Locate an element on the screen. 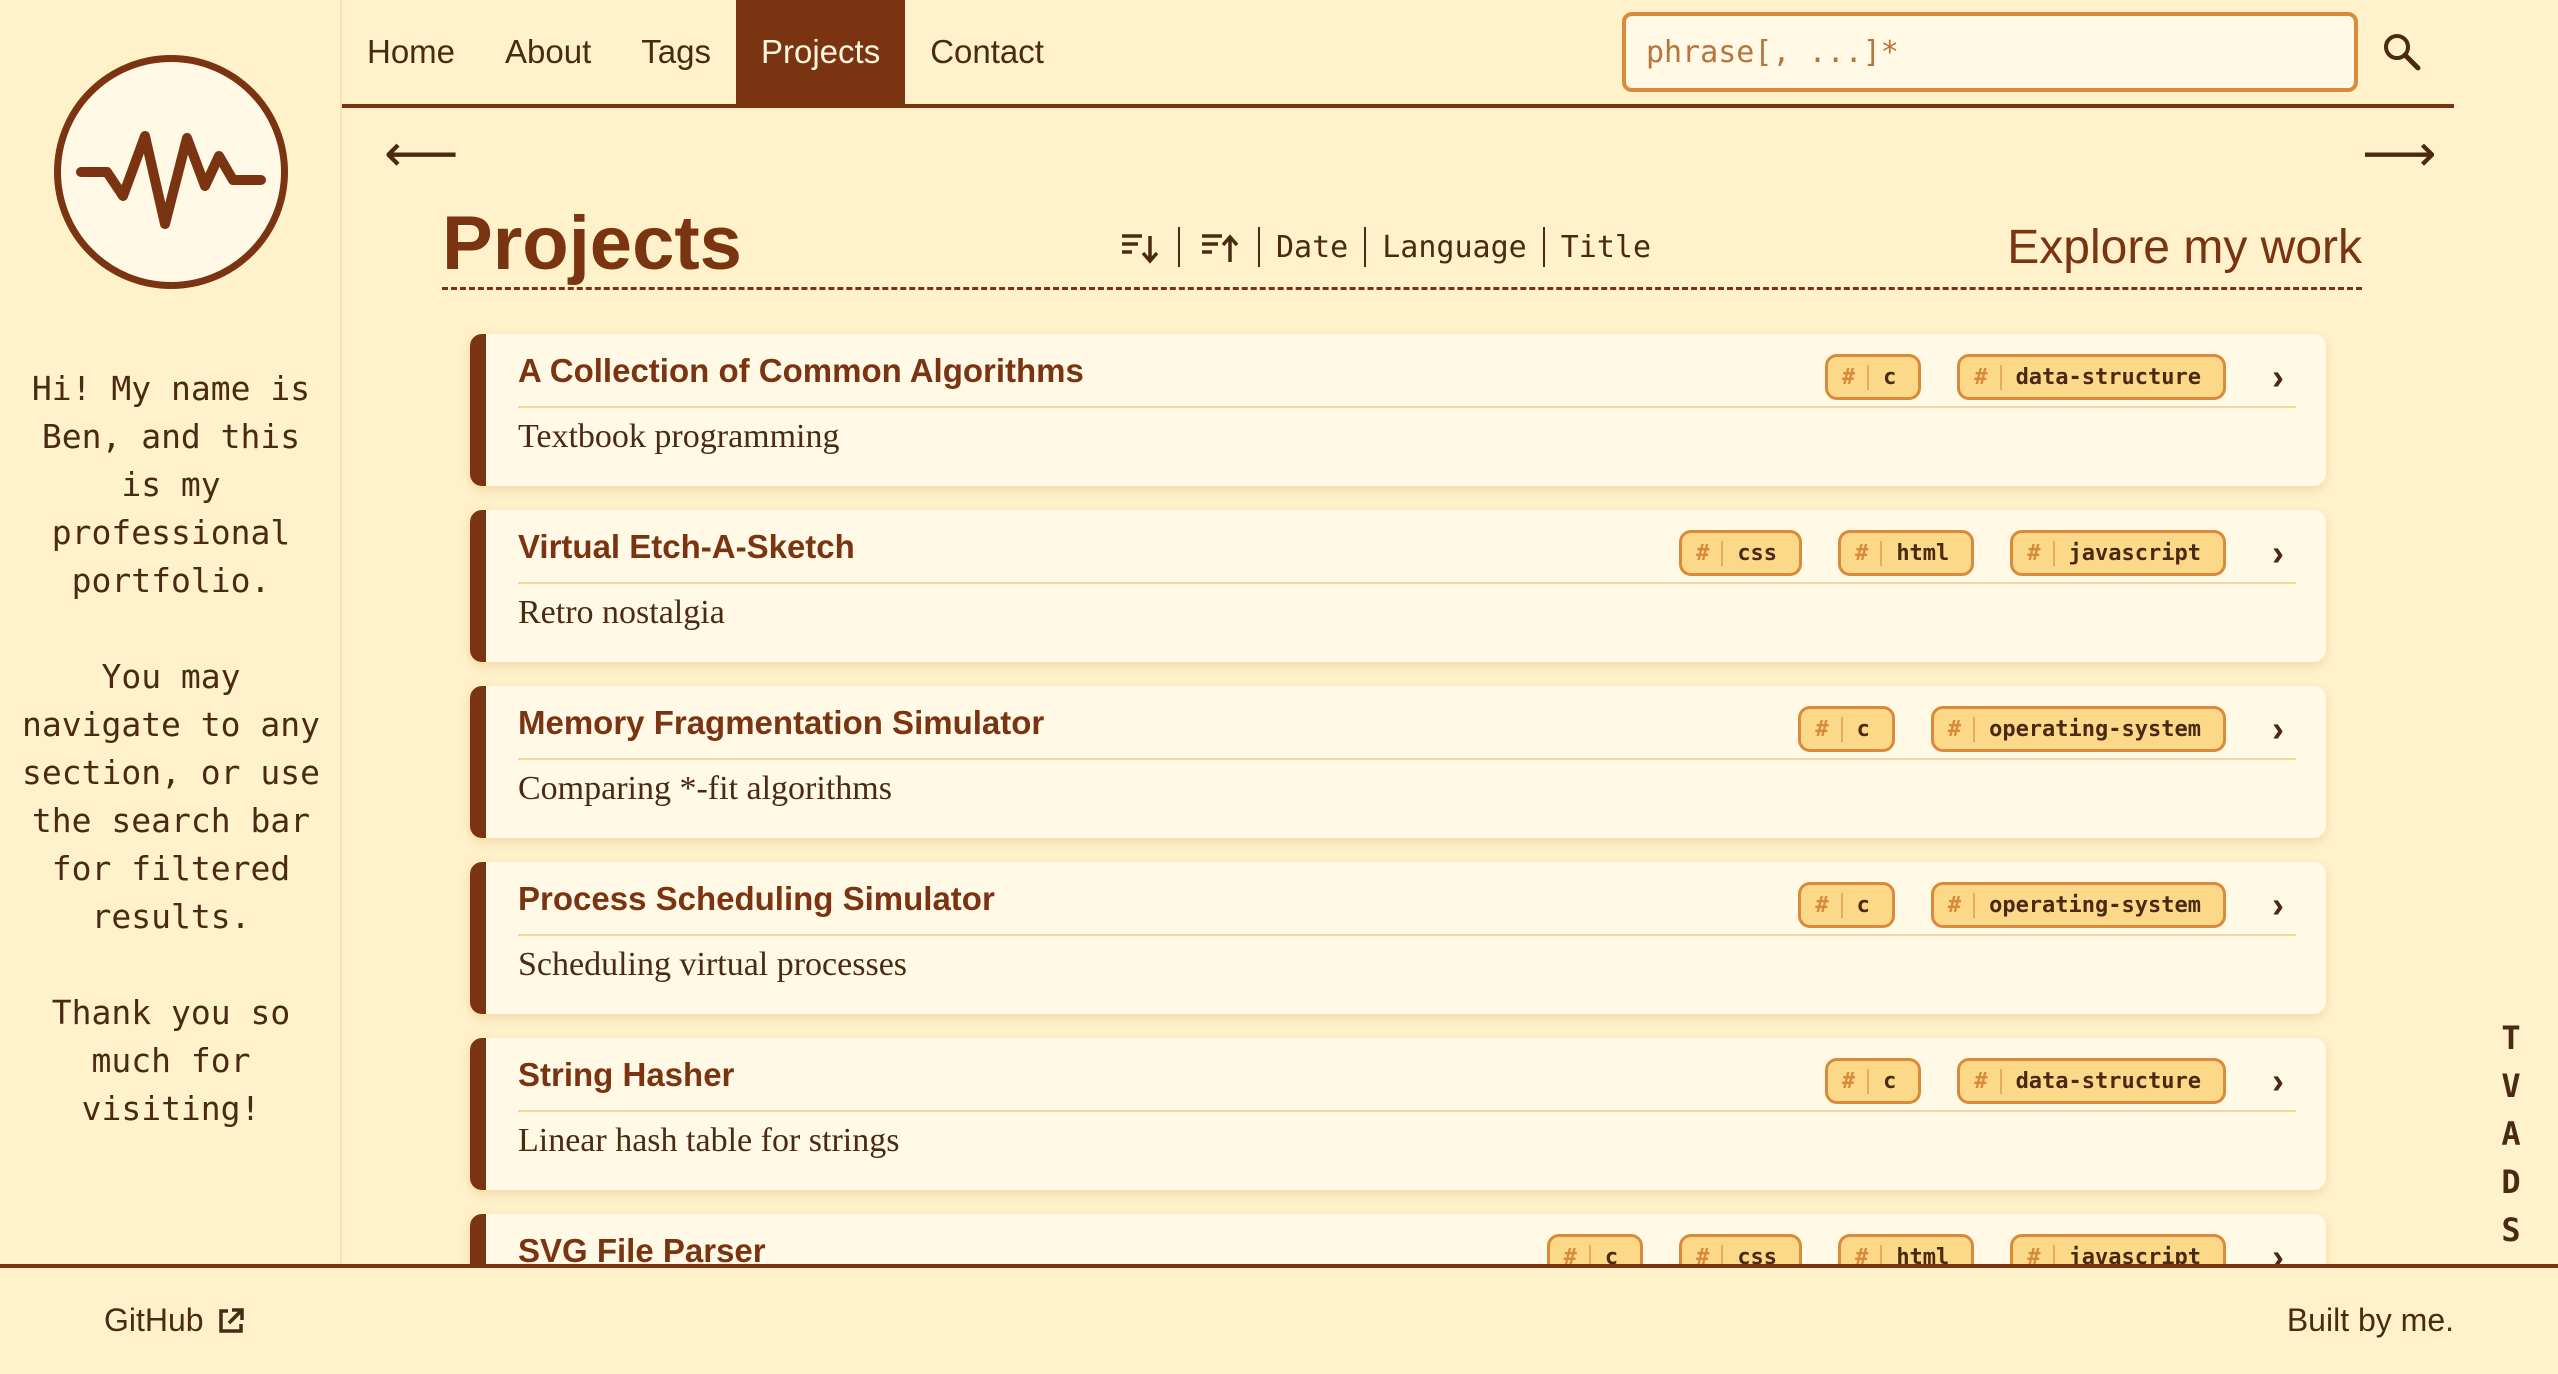  nav-contact: Contact is located at coordinates (987, 52).